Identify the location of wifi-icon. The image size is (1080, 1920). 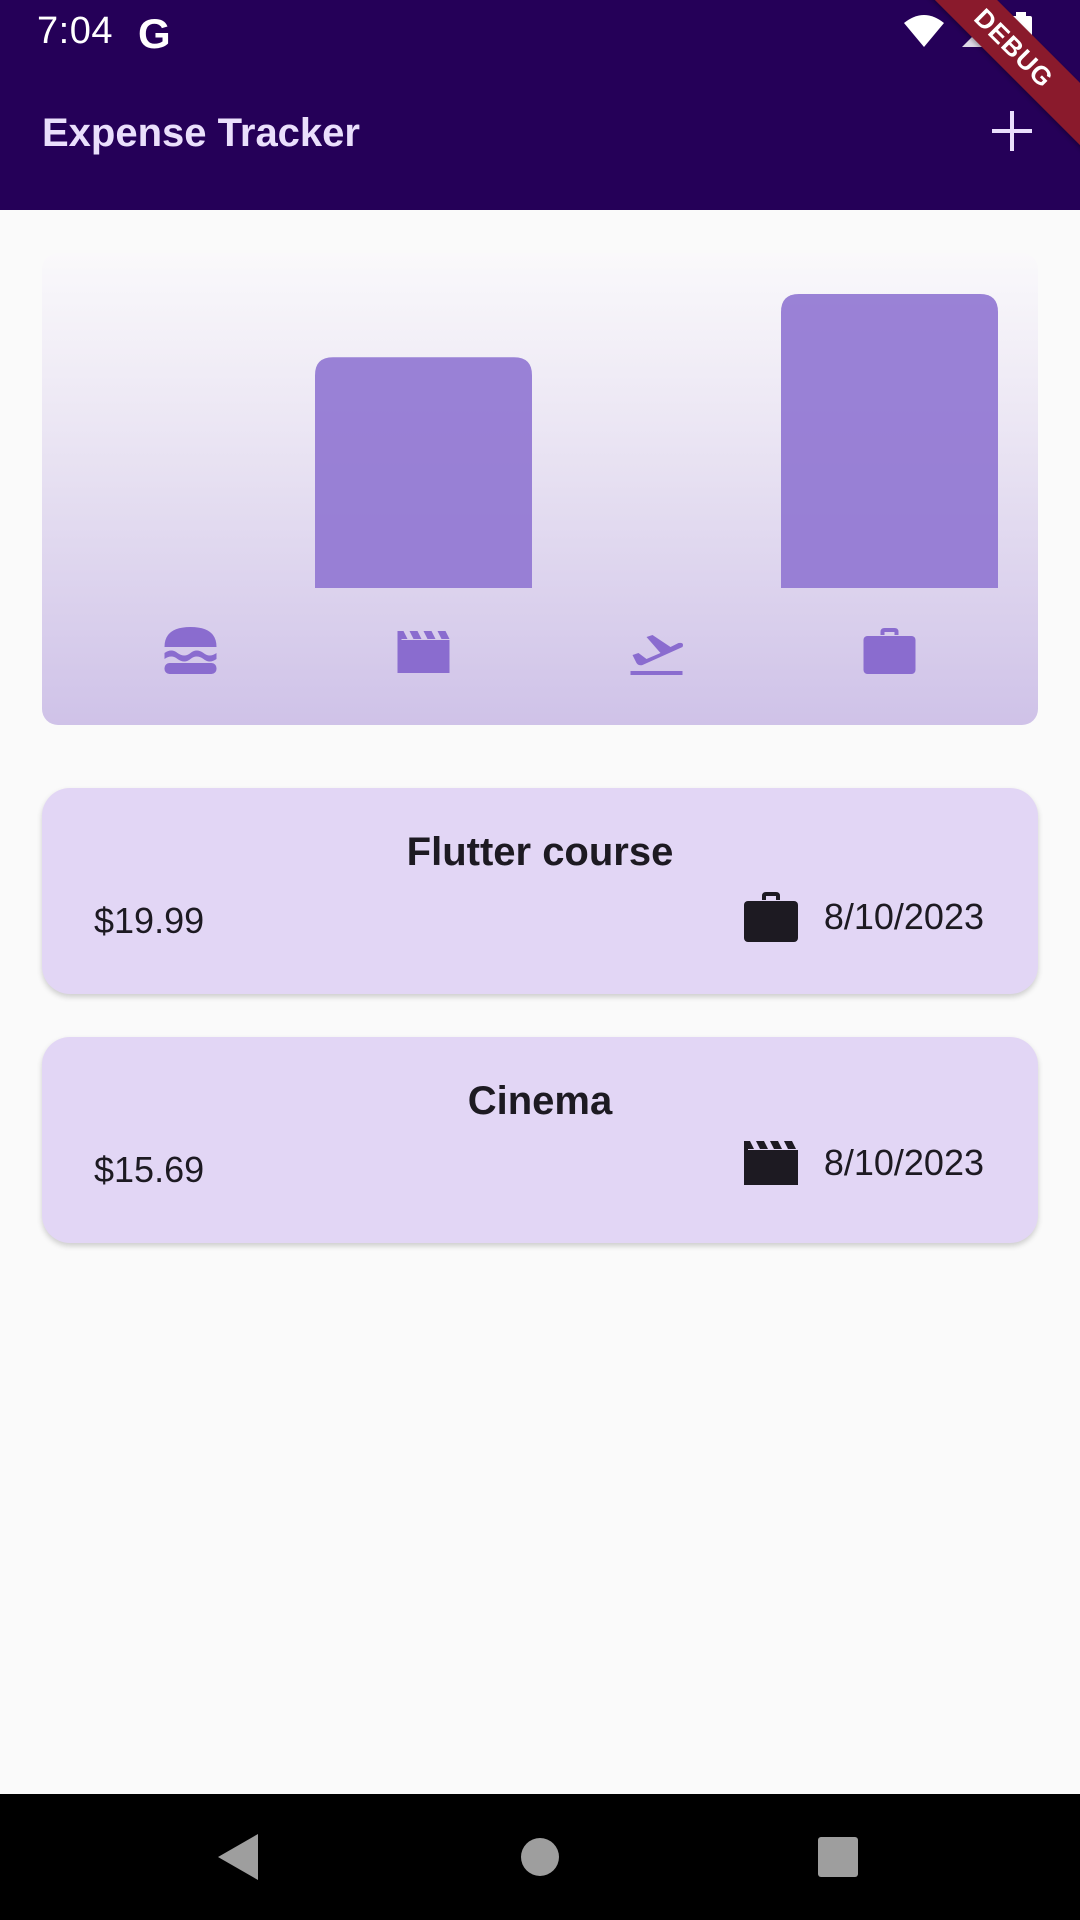
(924, 31).